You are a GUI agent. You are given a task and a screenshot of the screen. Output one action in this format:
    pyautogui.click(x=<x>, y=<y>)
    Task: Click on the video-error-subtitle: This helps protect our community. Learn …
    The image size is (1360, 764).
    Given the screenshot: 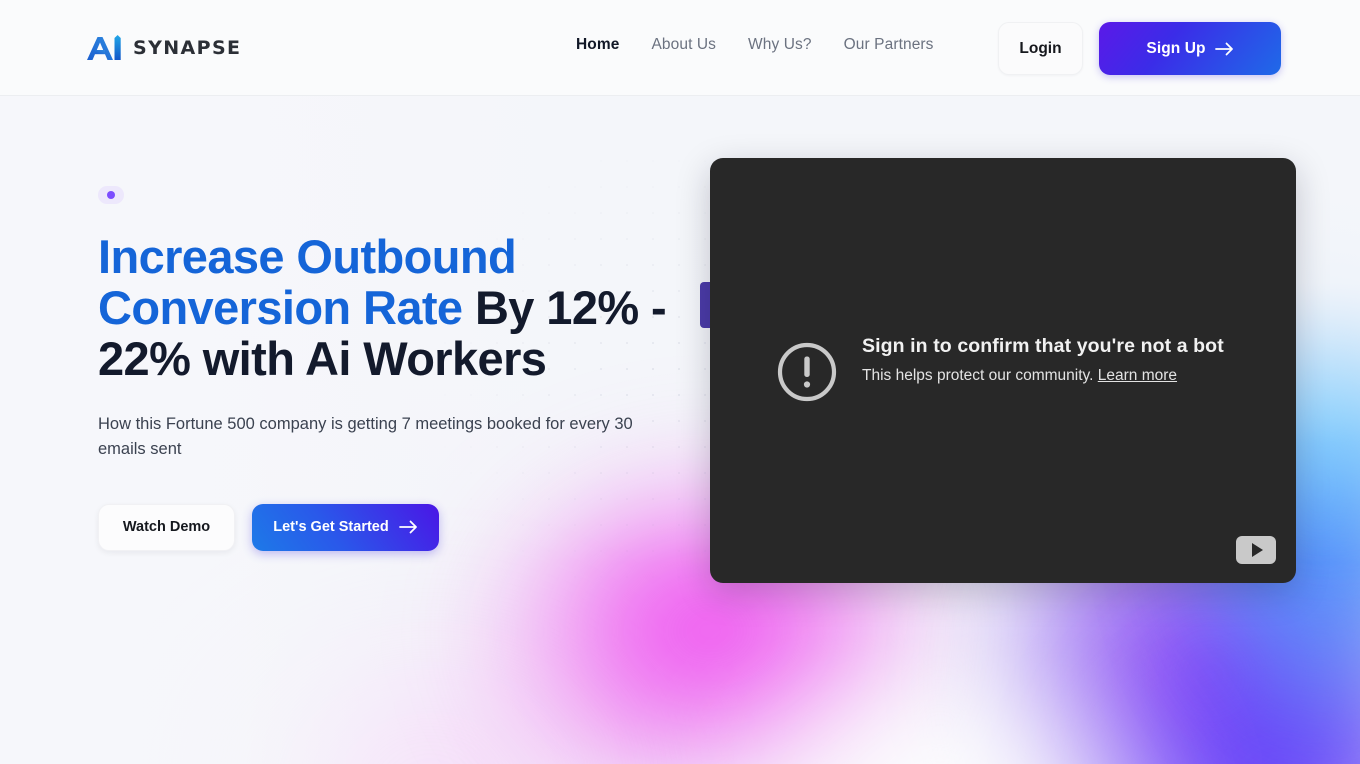 What is the action you would take?
    pyautogui.click(x=1043, y=376)
    